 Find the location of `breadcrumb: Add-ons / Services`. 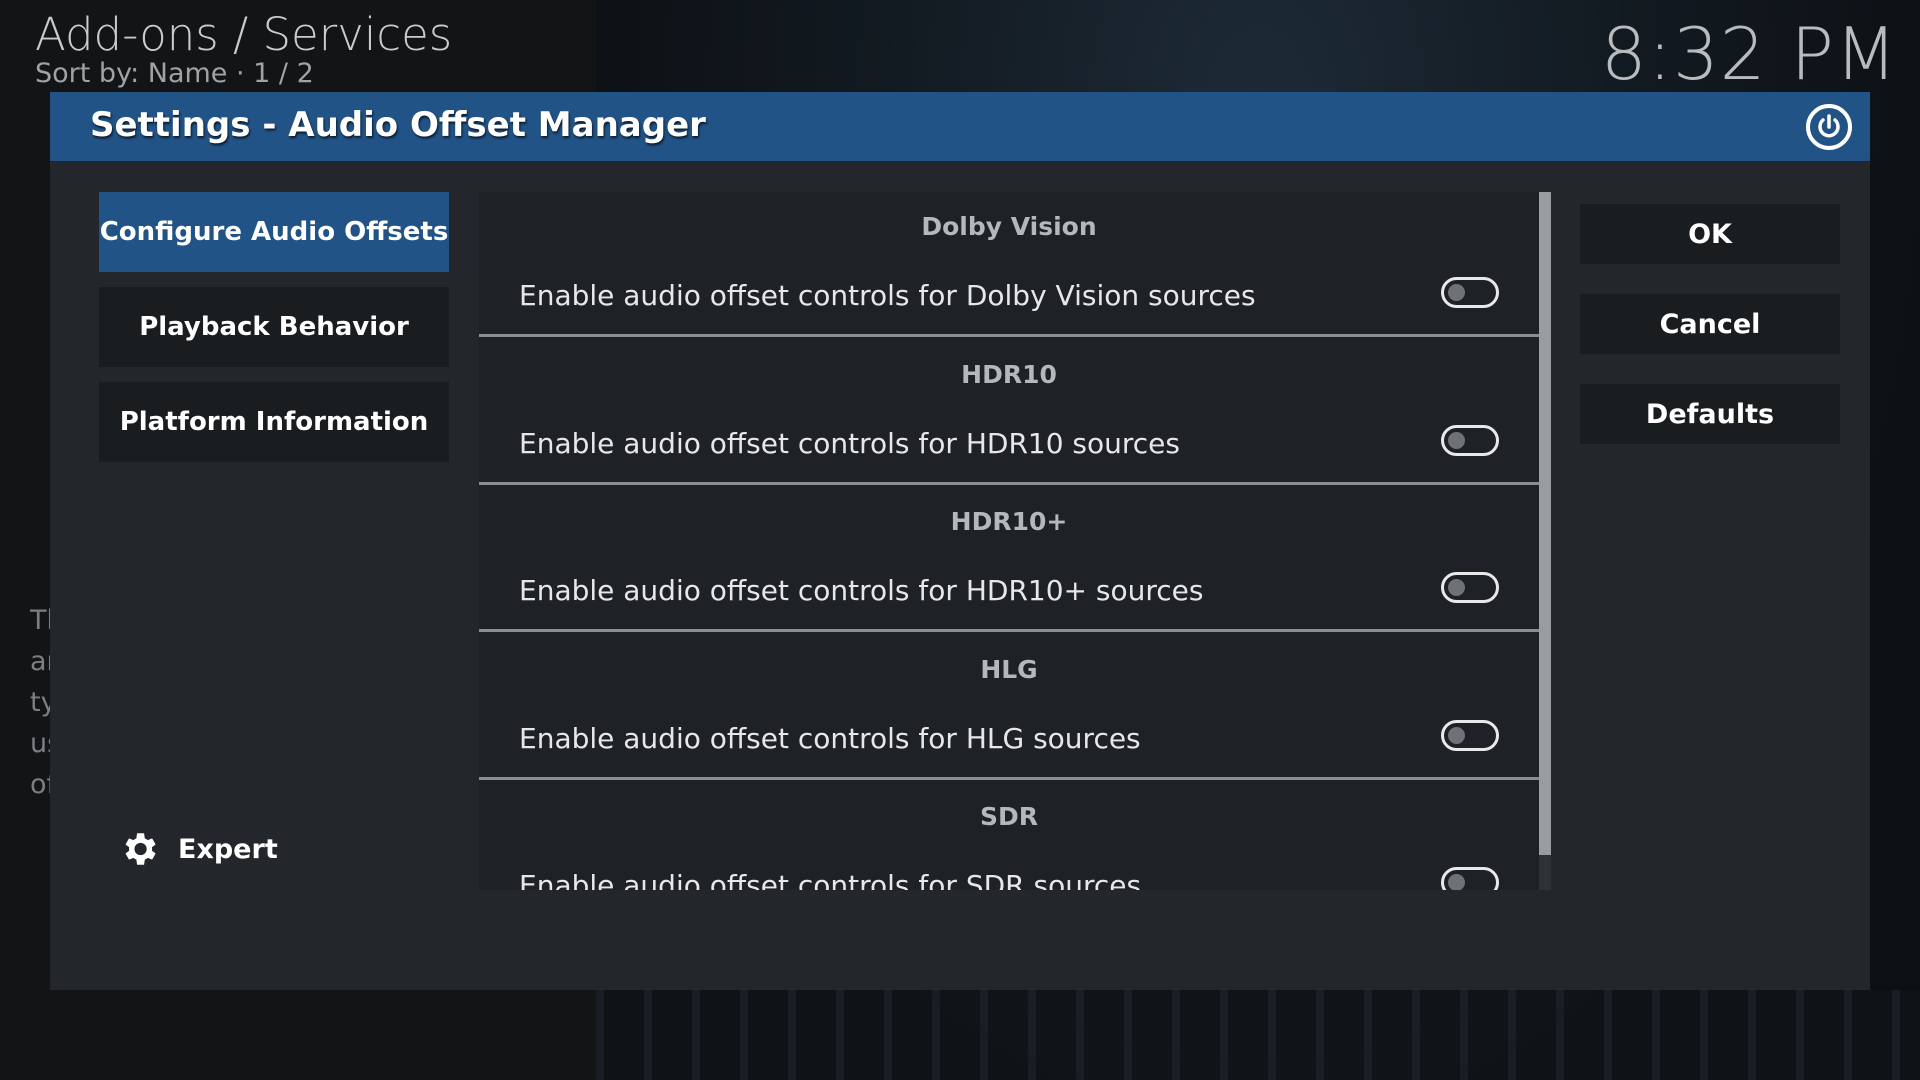

breadcrumb: Add-ons / Services is located at coordinates (244, 34).